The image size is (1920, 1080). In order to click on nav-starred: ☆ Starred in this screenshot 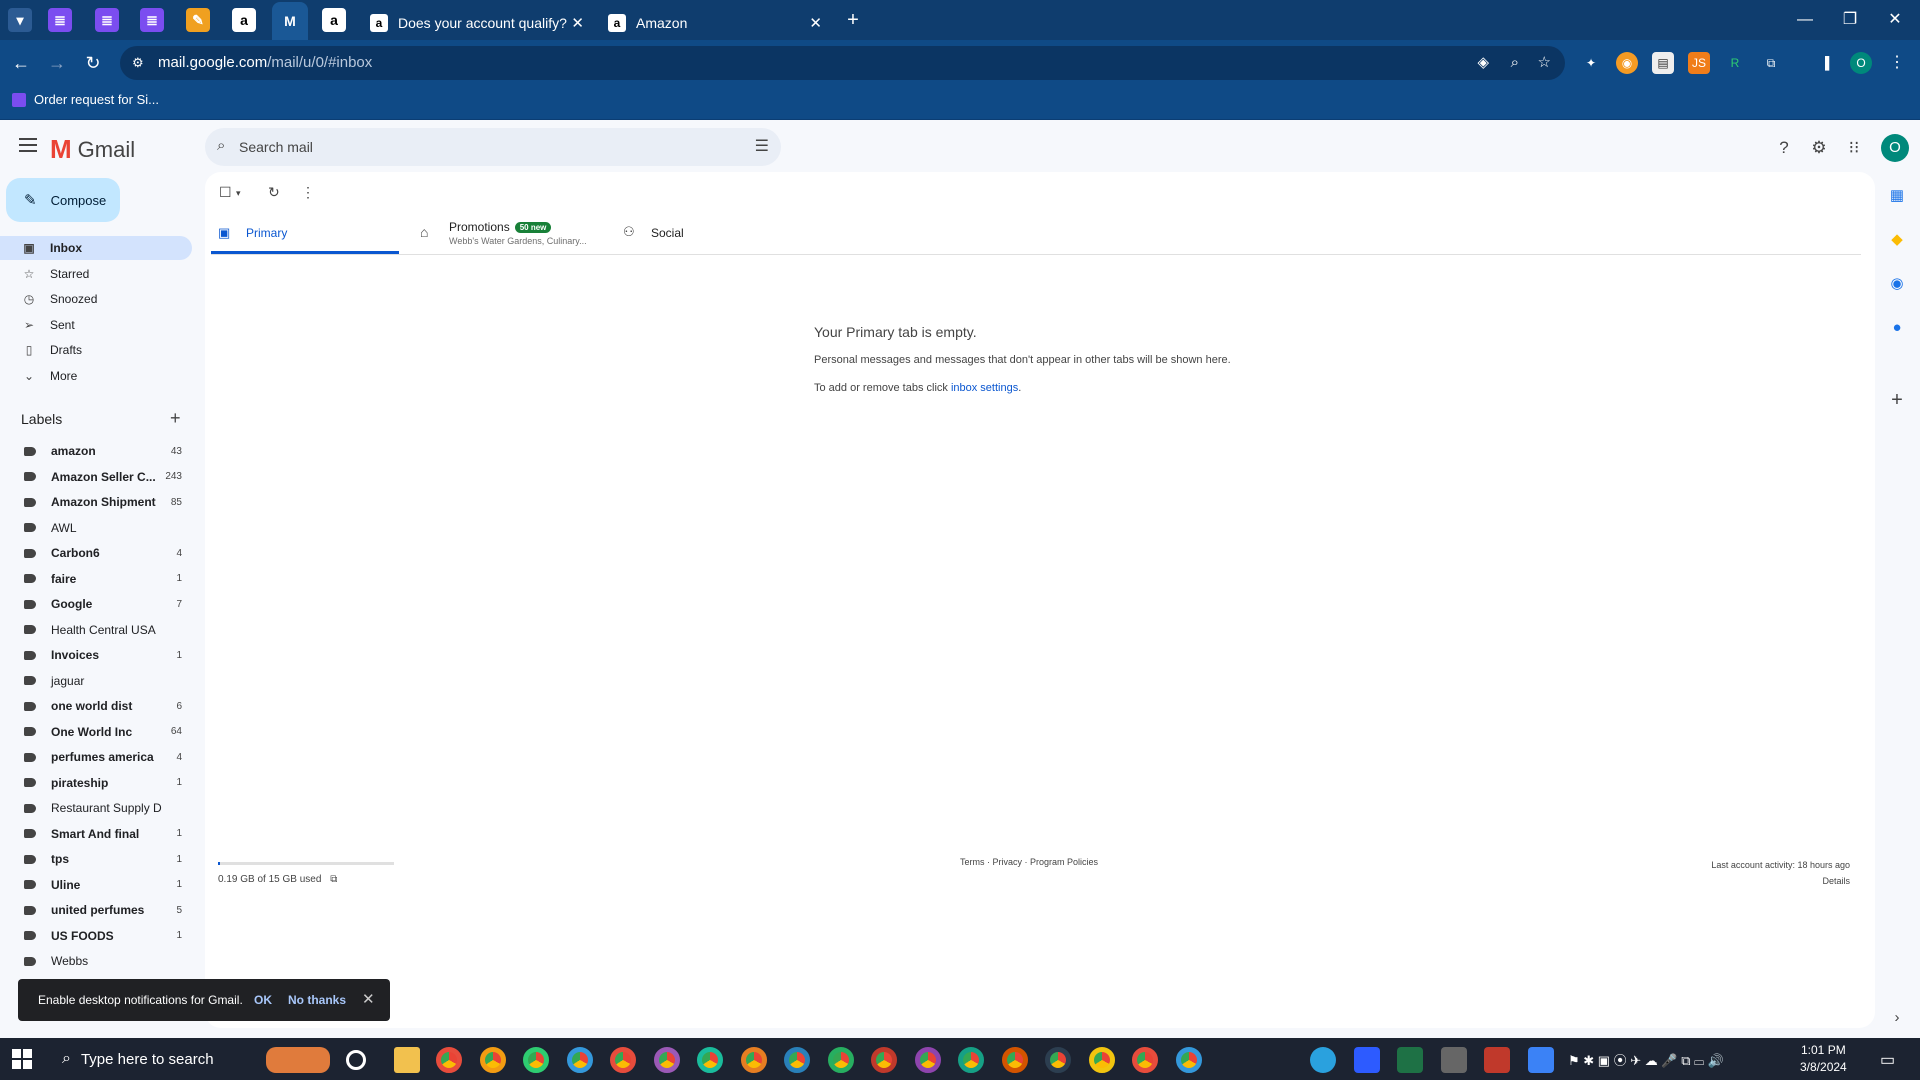, I will do `click(96, 274)`.